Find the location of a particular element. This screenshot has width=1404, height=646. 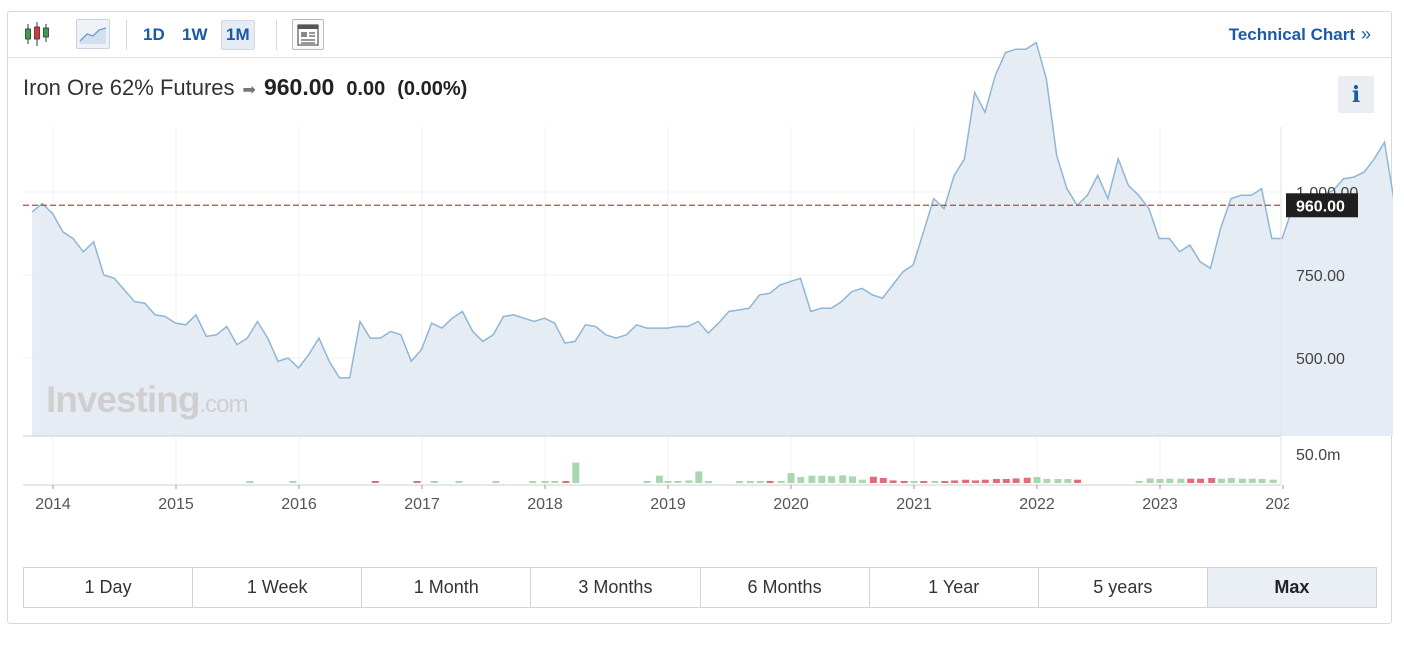

x-axis-label: 2022 is located at coordinates (1037, 504).